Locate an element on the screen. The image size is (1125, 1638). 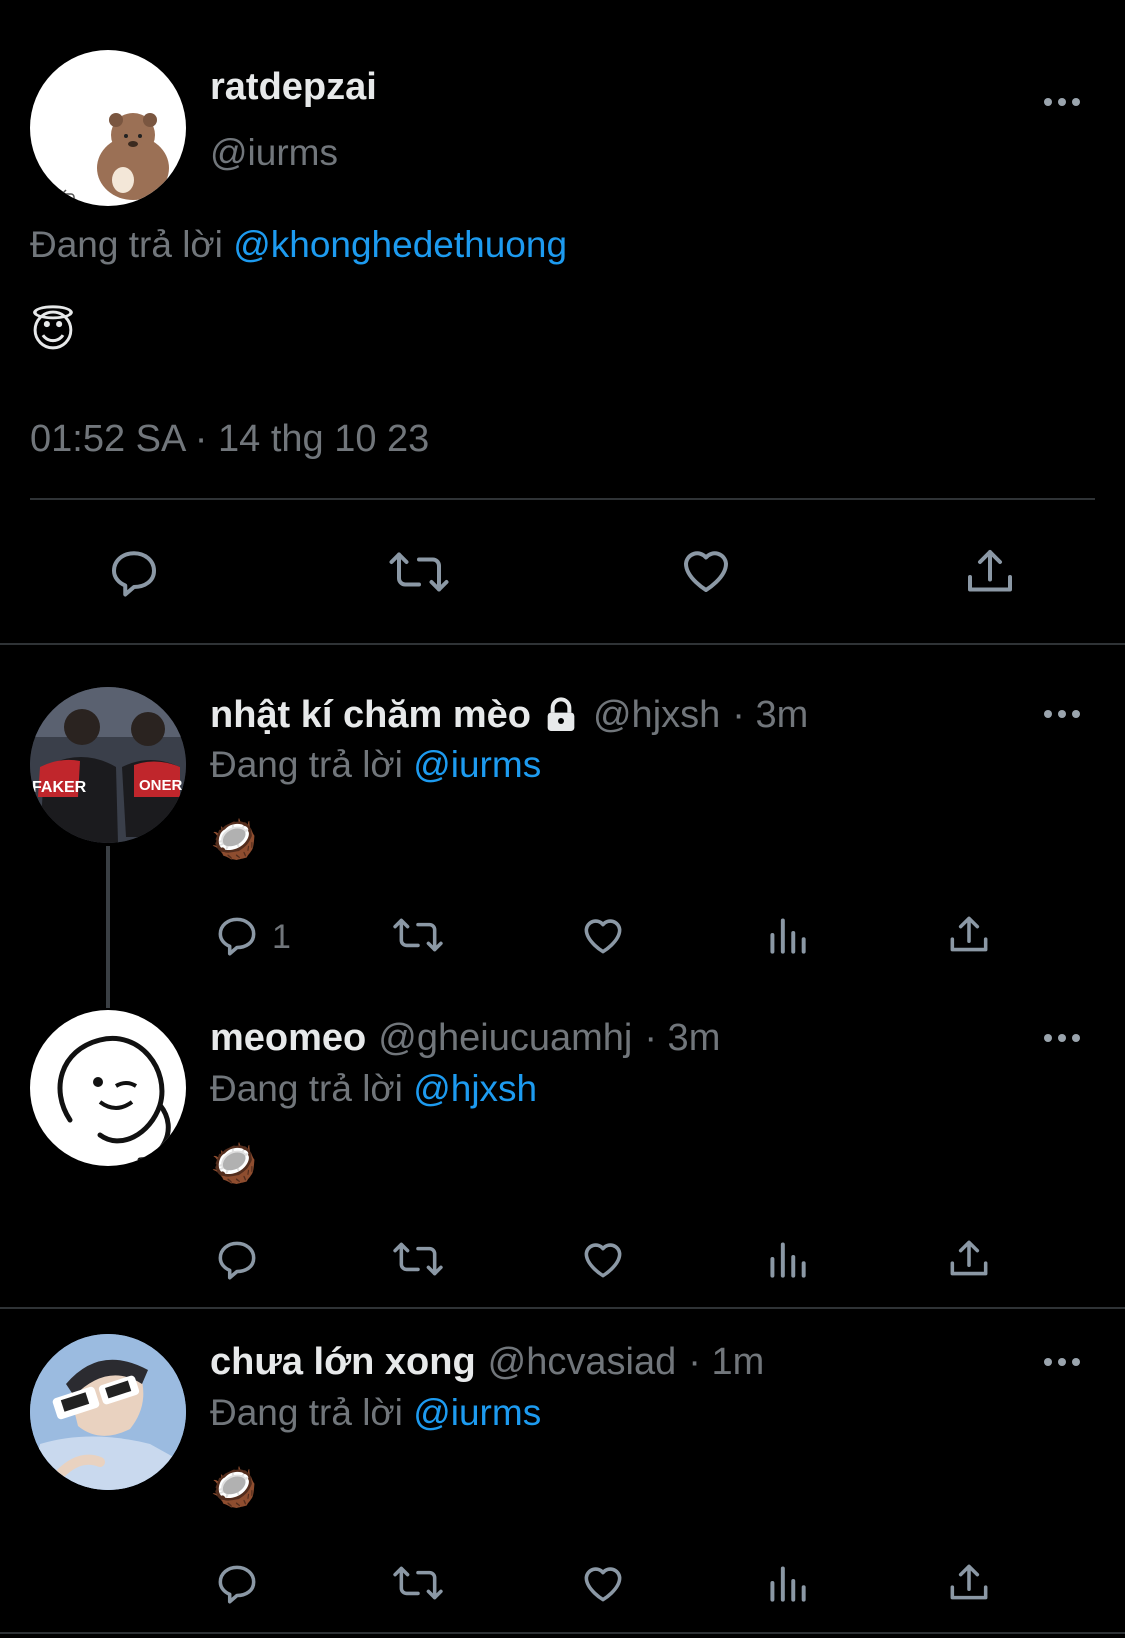
tweet-header: meomeo @gheiucuamhj · 3m is located at coordinates (465, 1038).